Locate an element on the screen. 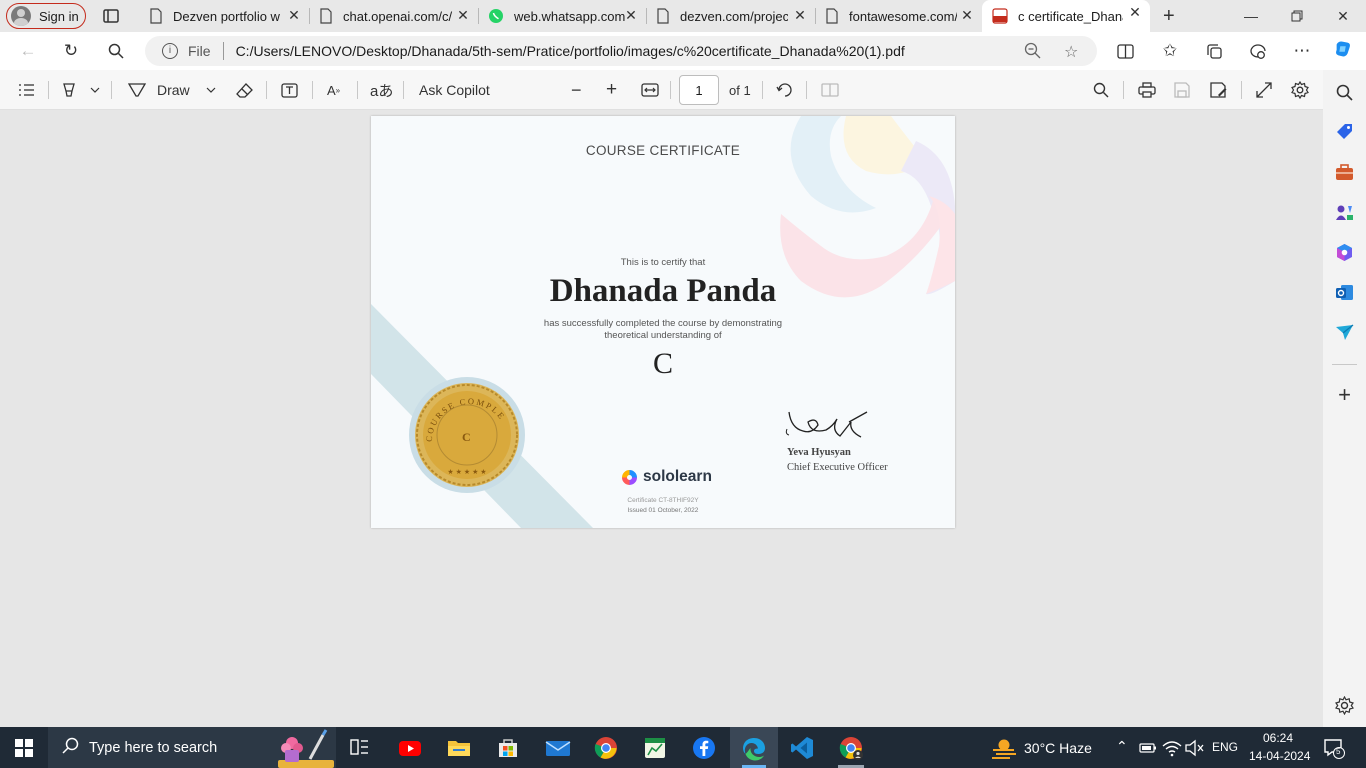  favorite-star-icon: ☆ is located at coordinates (1071, 52).